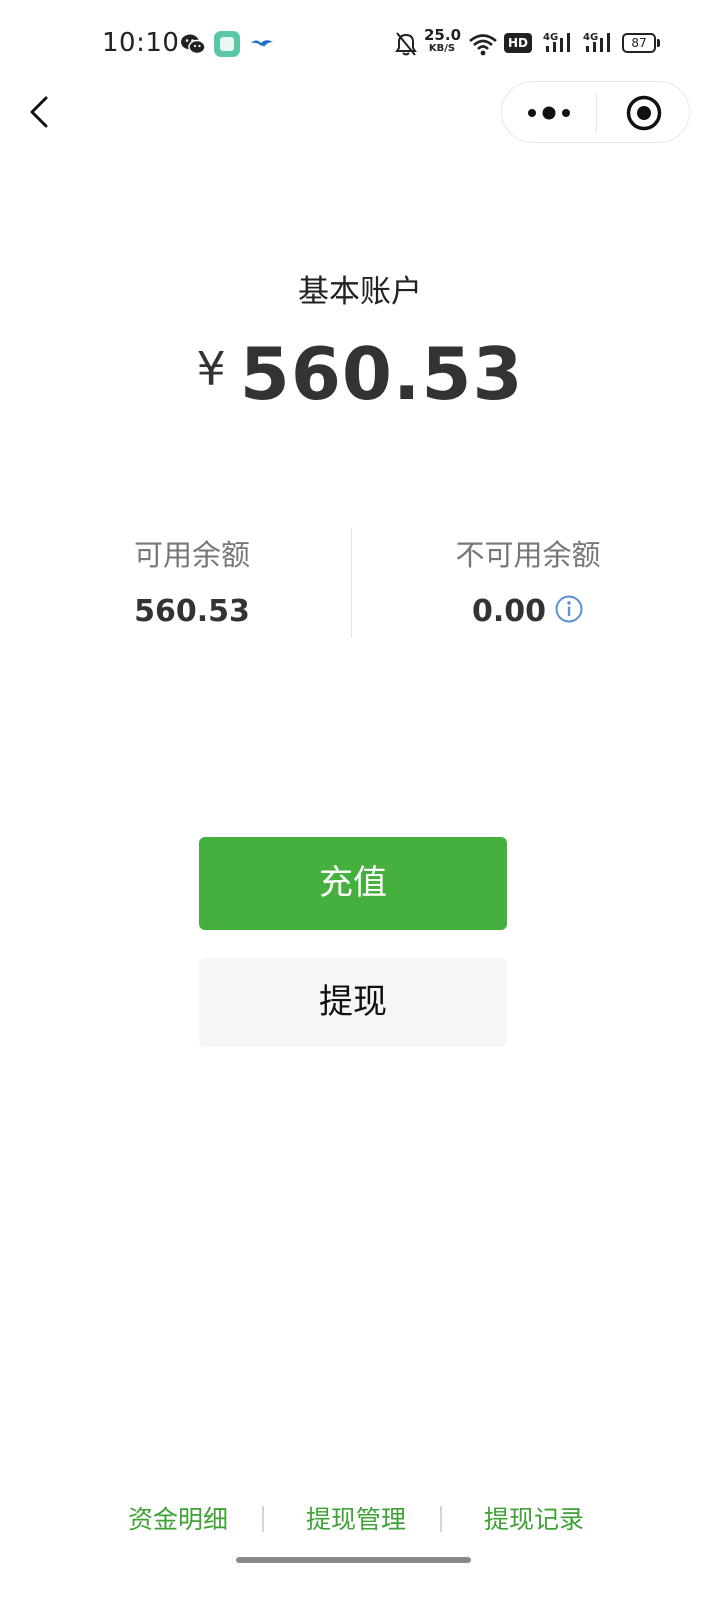 The image size is (720, 1600). I want to click on hd-icon: HD, so click(518, 43).